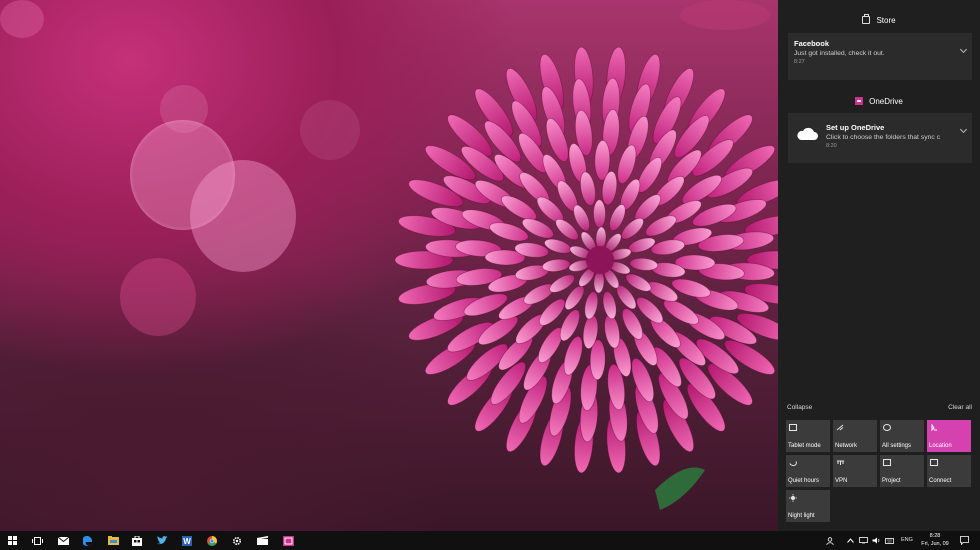 This screenshot has width=980, height=550. Describe the element at coordinates (490, 540) in the screenshot. I see `taskbar: W ENG 8:28 Fri, Jun, 09` at that location.